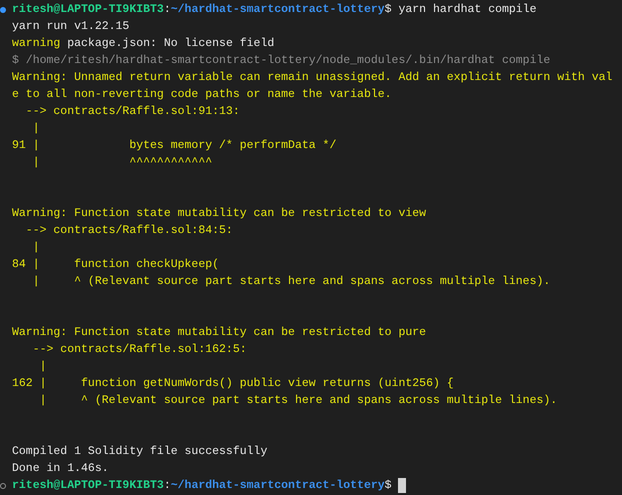  What do you see at coordinates (202, 94) in the screenshot?
I see `terminal-line: e to all non-reverting code paths or name the variable.` at bounding box center [202, 94].